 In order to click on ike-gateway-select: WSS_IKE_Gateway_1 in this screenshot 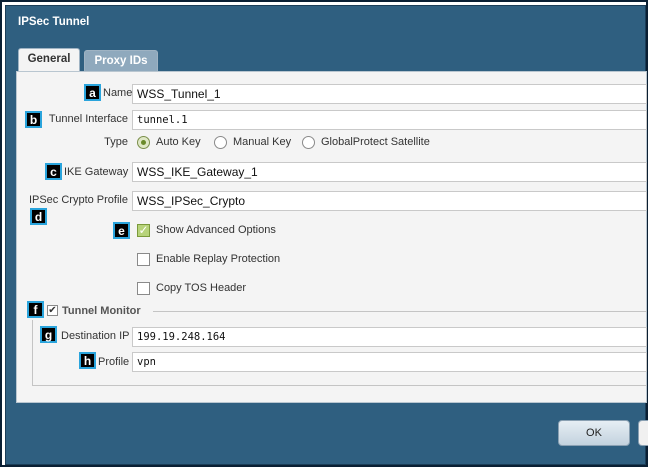, I will do `click(389, 172)`.